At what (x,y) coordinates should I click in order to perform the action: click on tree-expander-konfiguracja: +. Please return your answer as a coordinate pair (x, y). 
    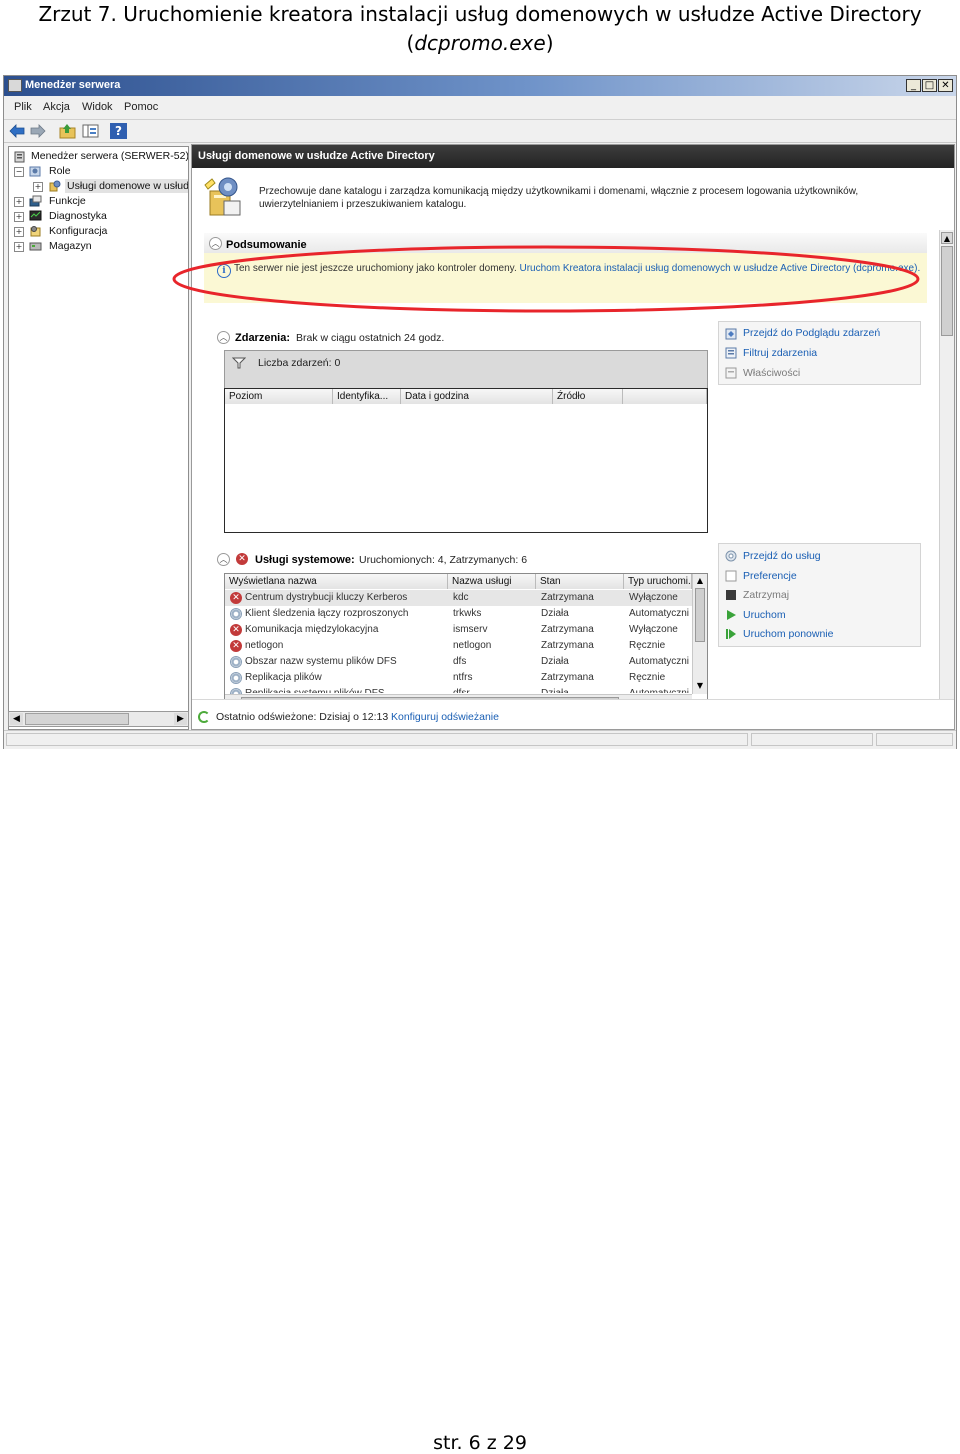
    Looking at the image, I should click on (19, 232).